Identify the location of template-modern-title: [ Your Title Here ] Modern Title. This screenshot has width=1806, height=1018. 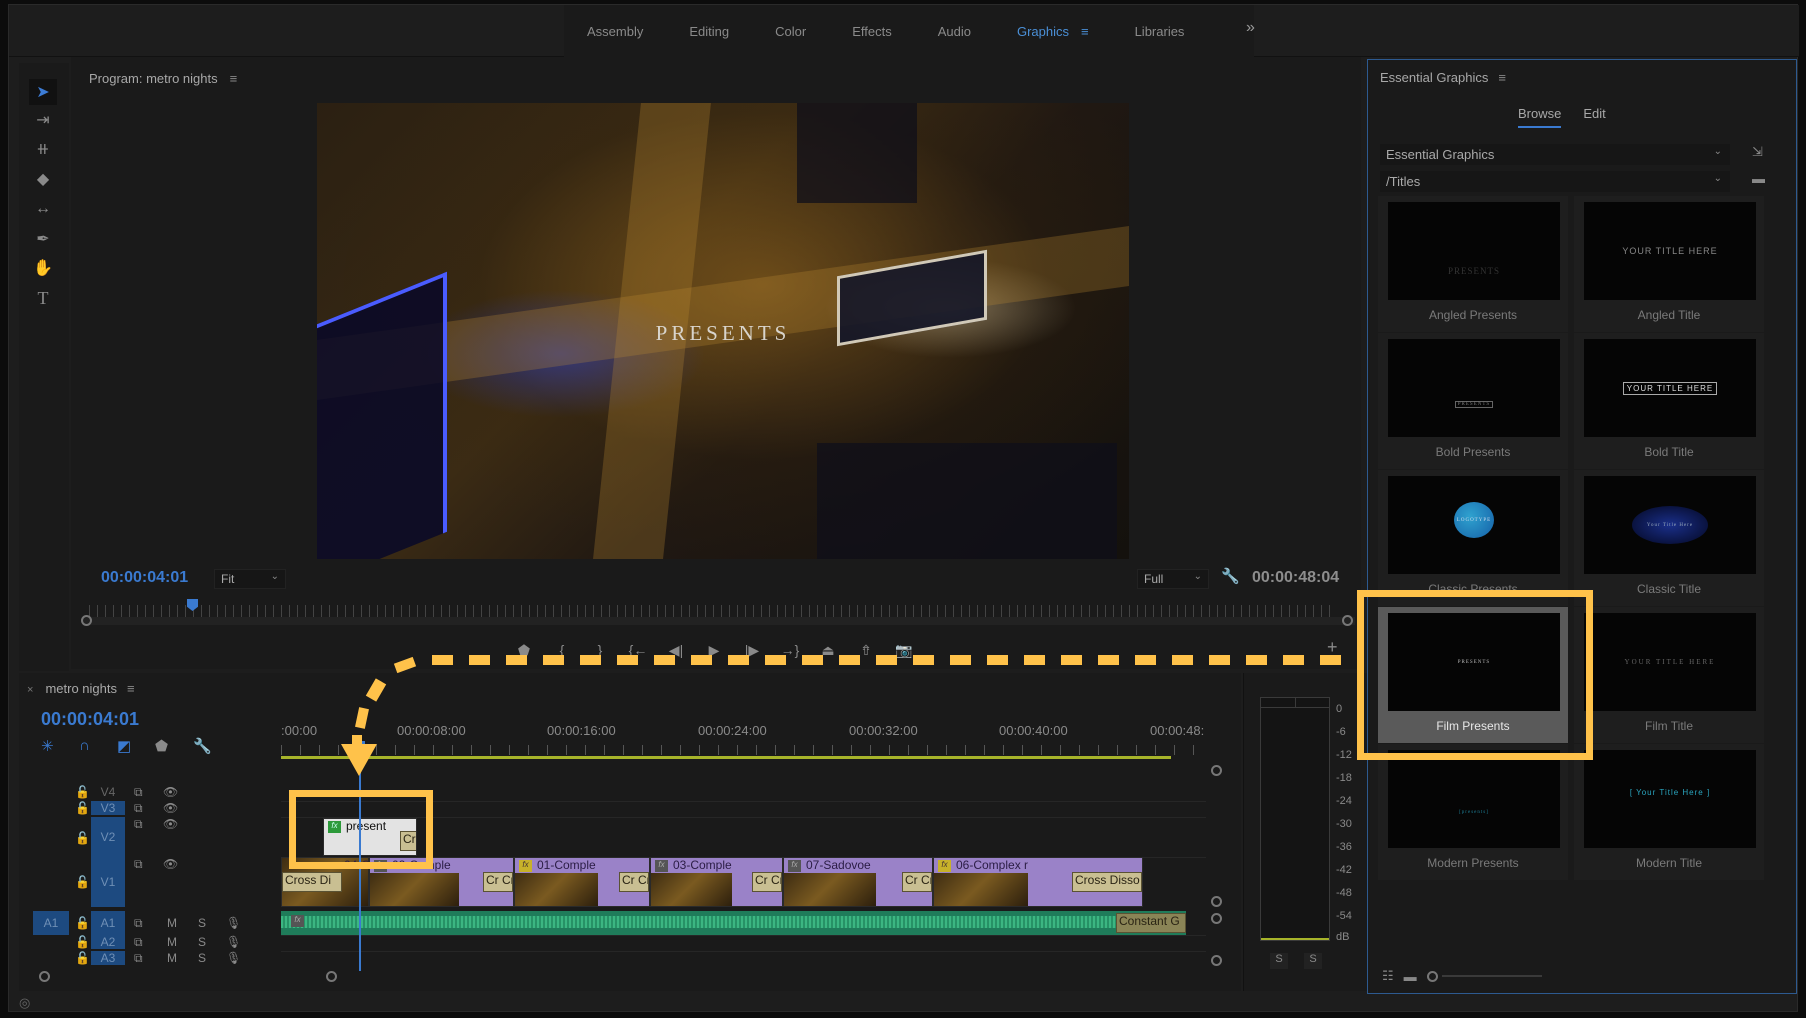
(1669, 812).